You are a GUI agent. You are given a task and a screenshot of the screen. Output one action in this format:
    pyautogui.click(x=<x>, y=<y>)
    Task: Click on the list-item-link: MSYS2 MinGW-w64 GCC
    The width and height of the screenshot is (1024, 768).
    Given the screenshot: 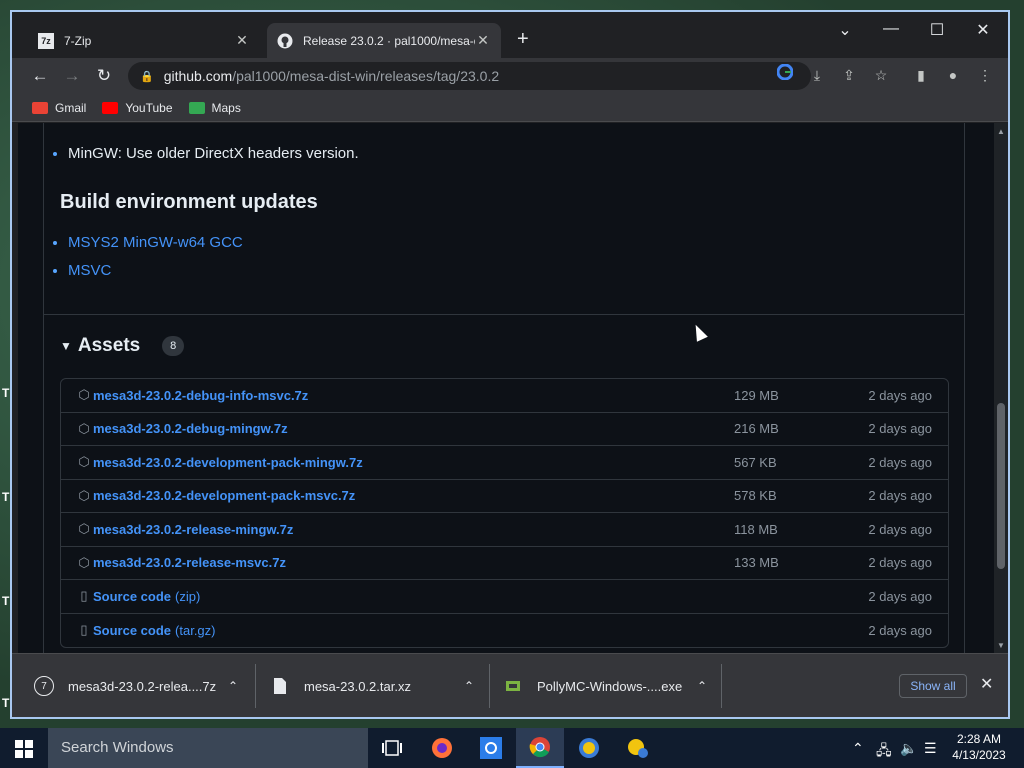 What is the action you would take?
    pyautogui.click(x=155, y=243)
    